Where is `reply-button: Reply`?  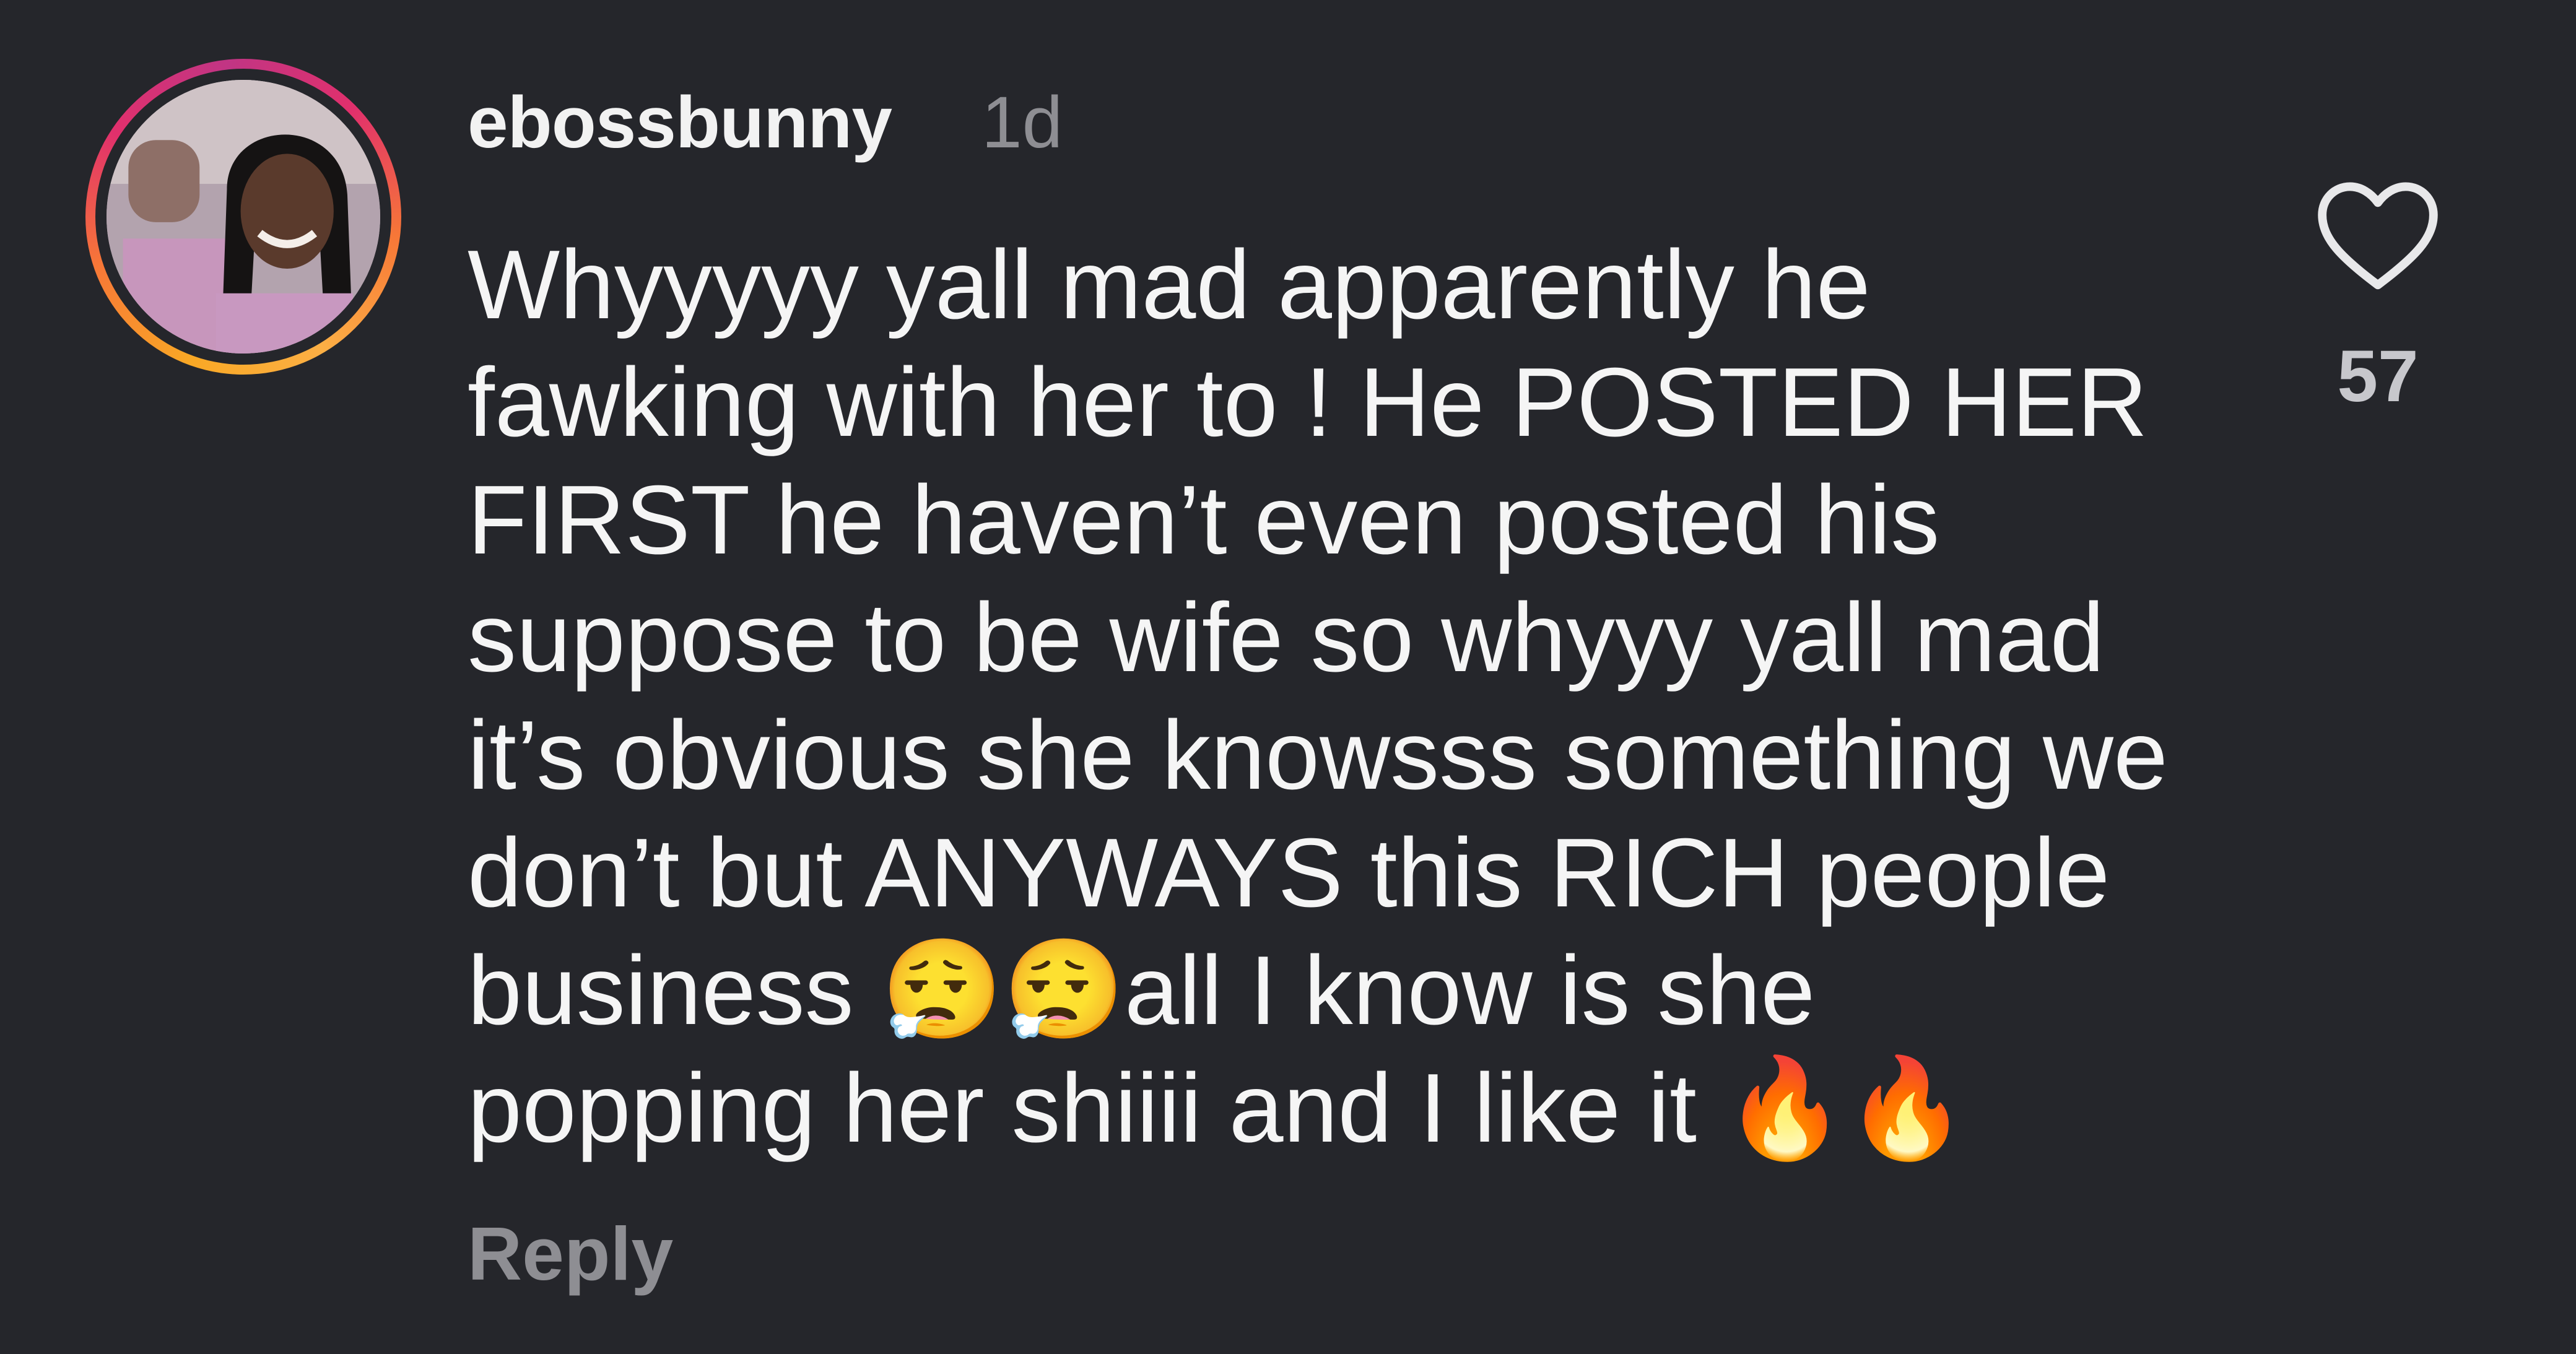
reply-button: Reply is located at coordinates (570, 1253).